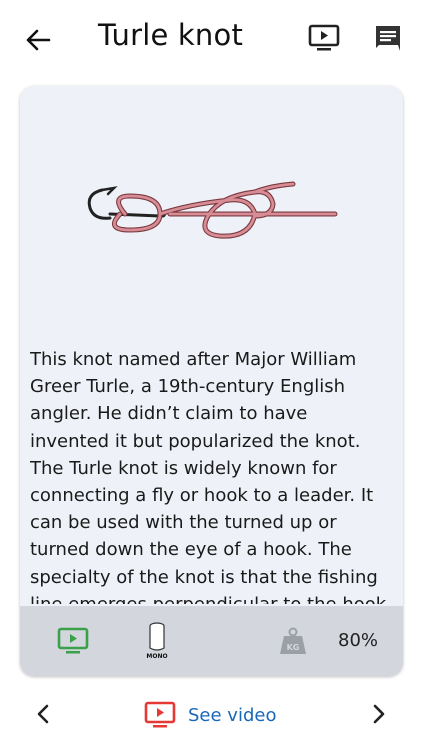 The width and height of the screenshot is (422, 750). I want to click on arrow-back-icon, so click(38, 40).